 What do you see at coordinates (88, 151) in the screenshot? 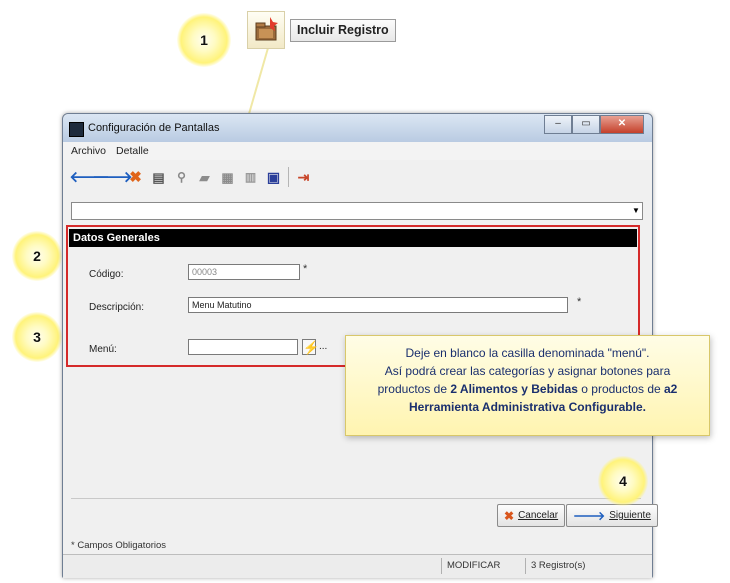
I see `menu-archivo: Archivo` at bounding box center [88, 151].